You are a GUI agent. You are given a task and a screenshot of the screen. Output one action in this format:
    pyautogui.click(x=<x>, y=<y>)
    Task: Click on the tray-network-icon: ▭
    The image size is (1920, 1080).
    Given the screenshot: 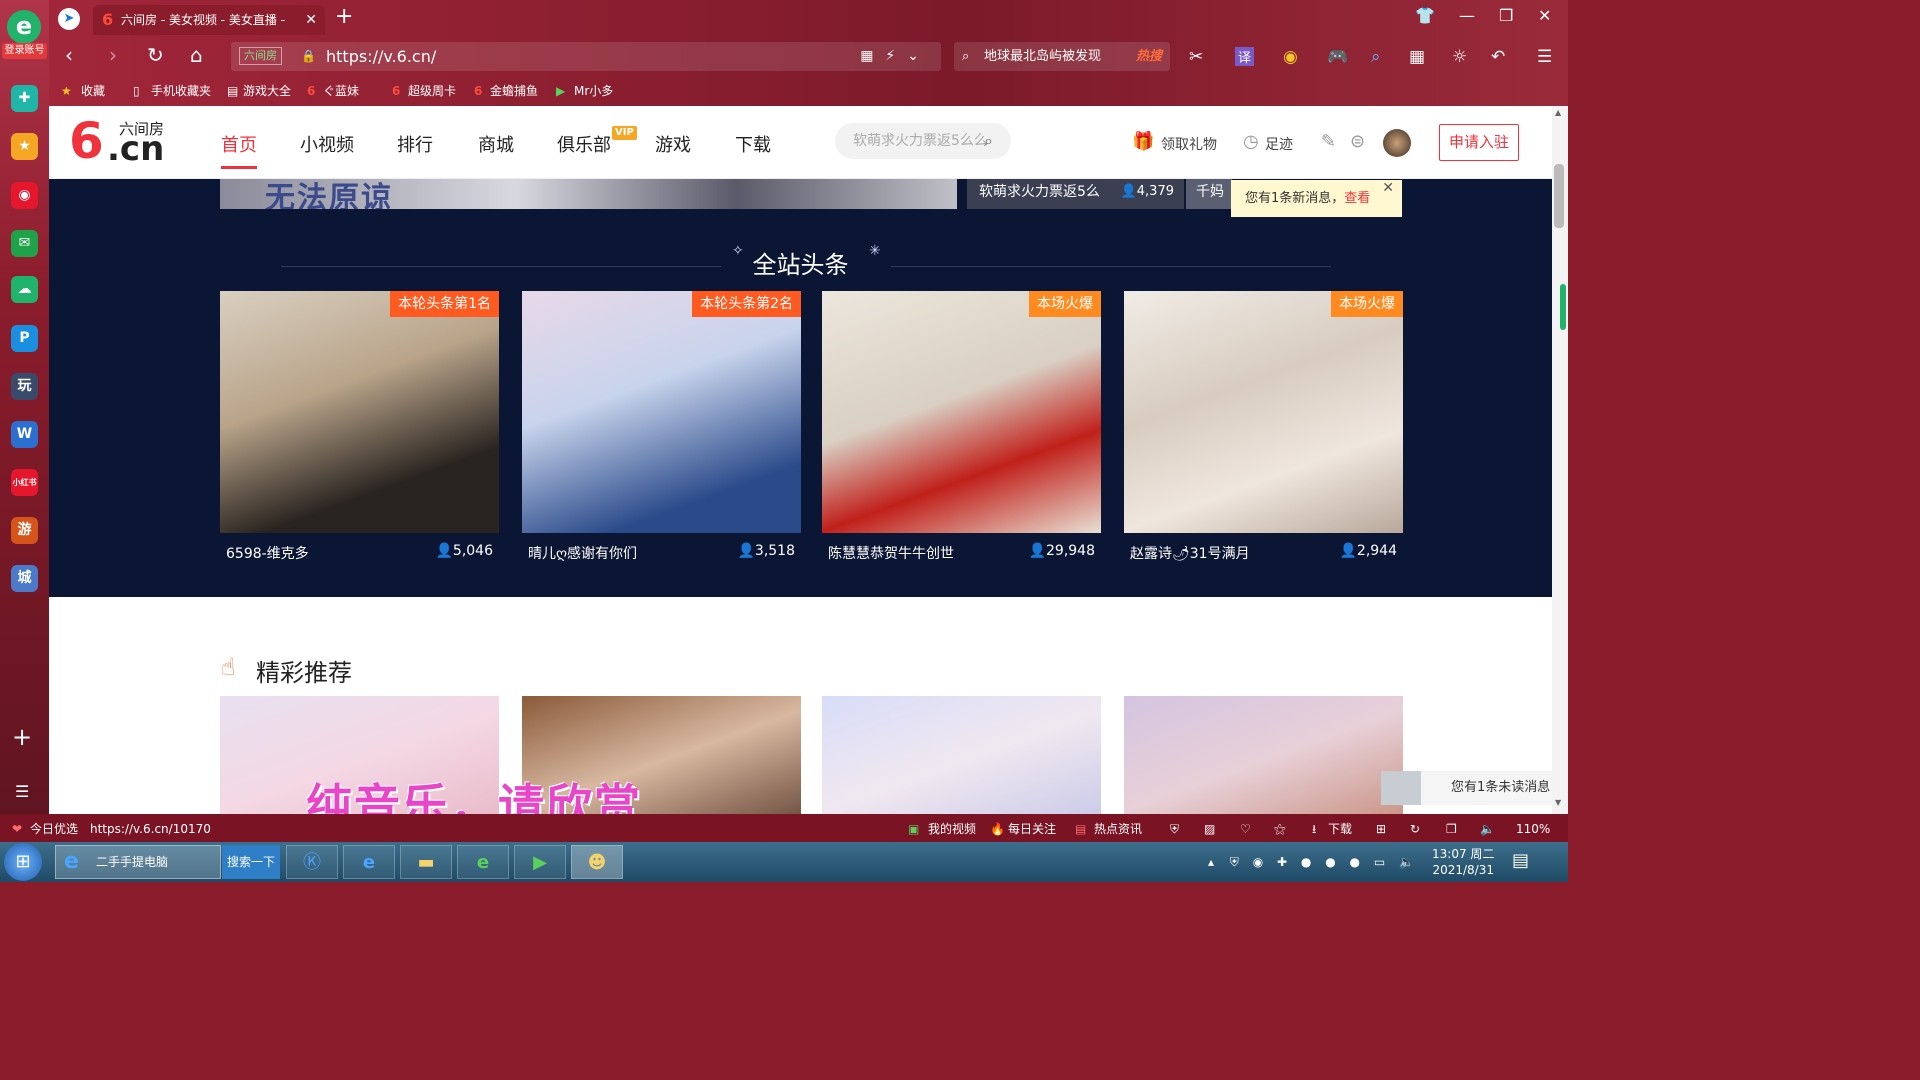 What is the action you would take?
    pyautogui.click(x=1379, y=862)
    